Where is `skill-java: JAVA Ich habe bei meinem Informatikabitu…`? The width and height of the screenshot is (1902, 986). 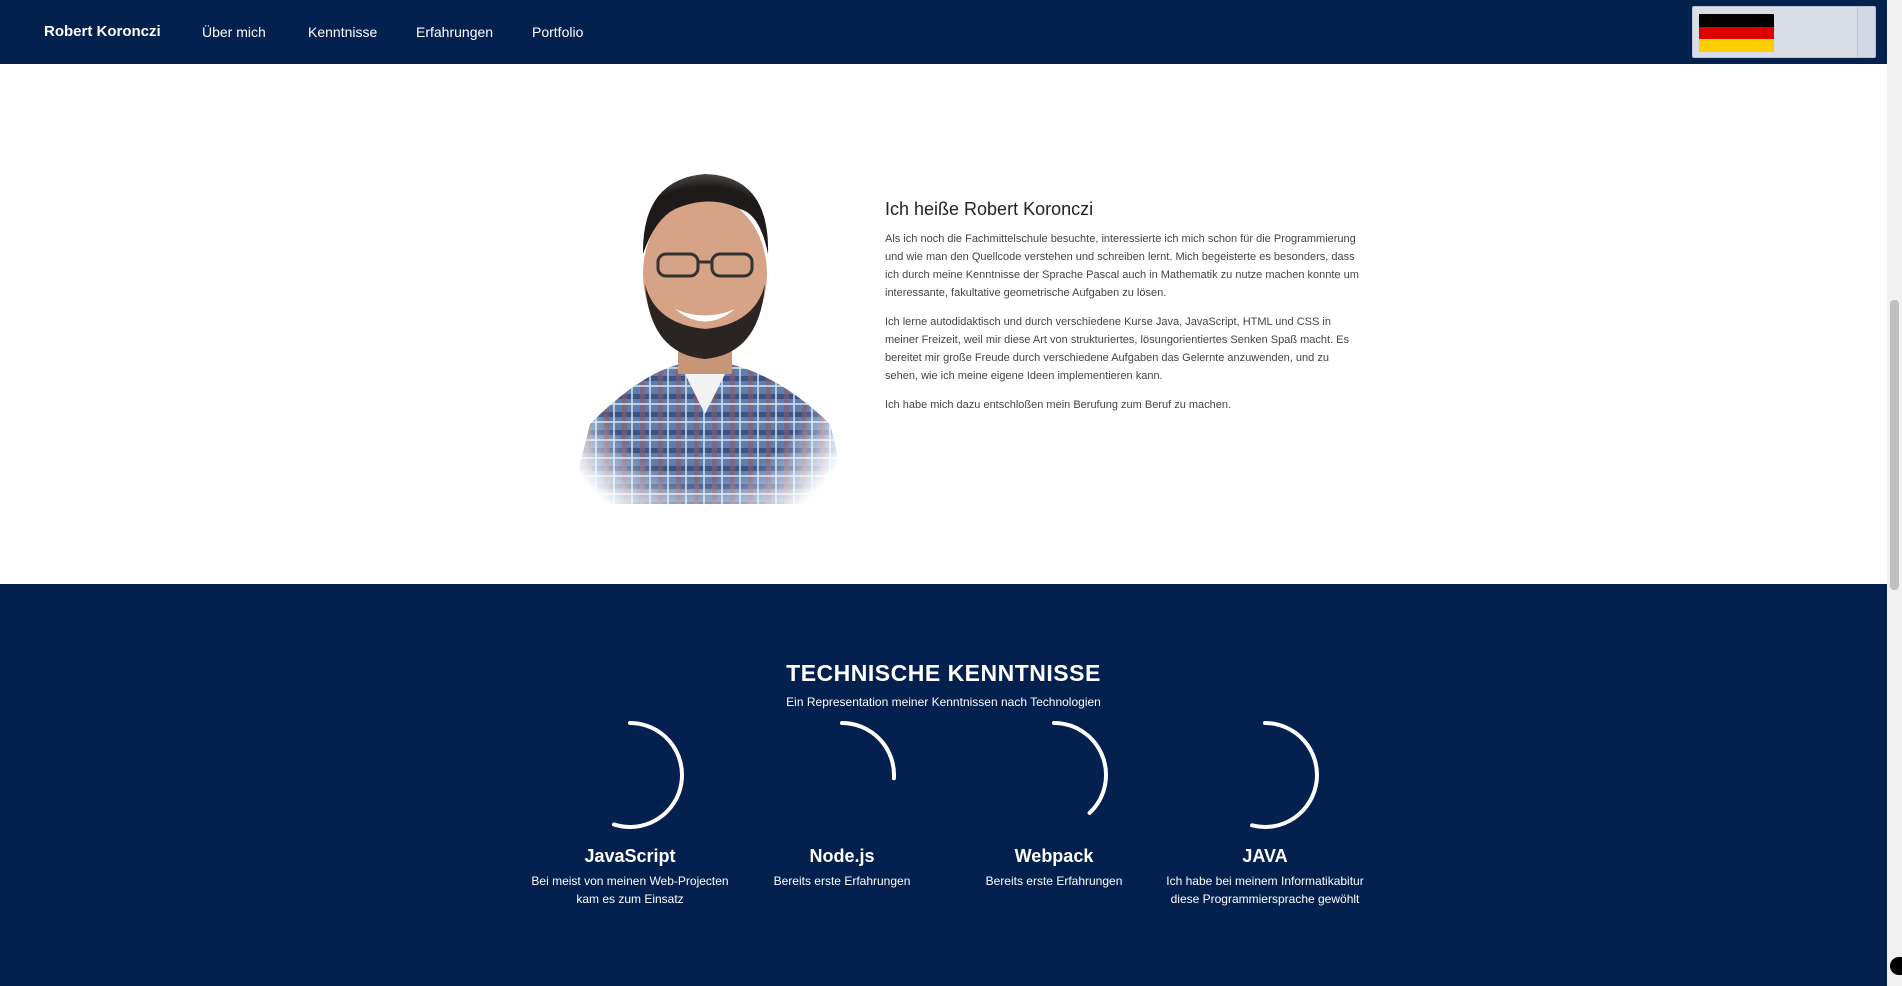
skill-java: JAVA Ich habe bei meinem Informatikabitu… is located at coordinates (1265, 814).